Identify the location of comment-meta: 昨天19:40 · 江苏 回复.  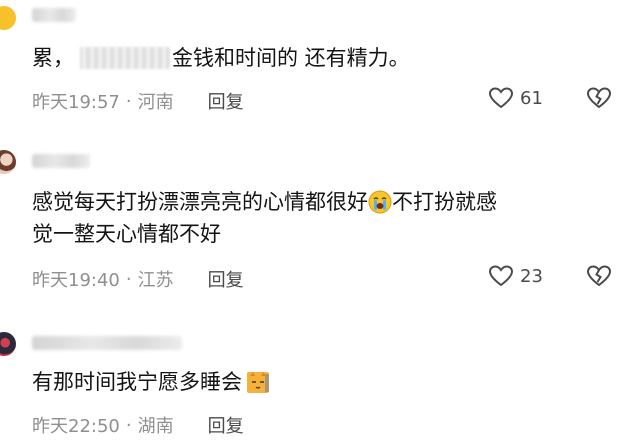
(138, 279).